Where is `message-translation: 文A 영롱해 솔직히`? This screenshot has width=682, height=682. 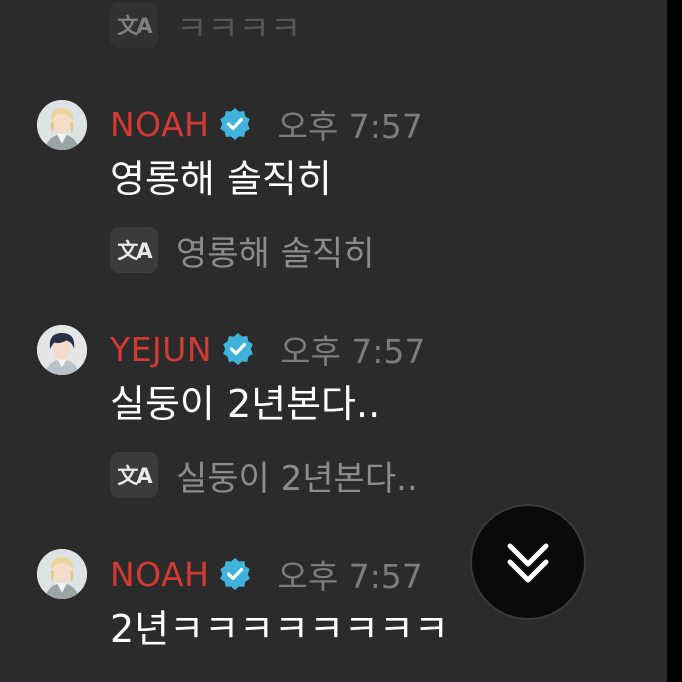
message-translation: 文A 영롱해 솔직히 is located at coordinates (242, 250).